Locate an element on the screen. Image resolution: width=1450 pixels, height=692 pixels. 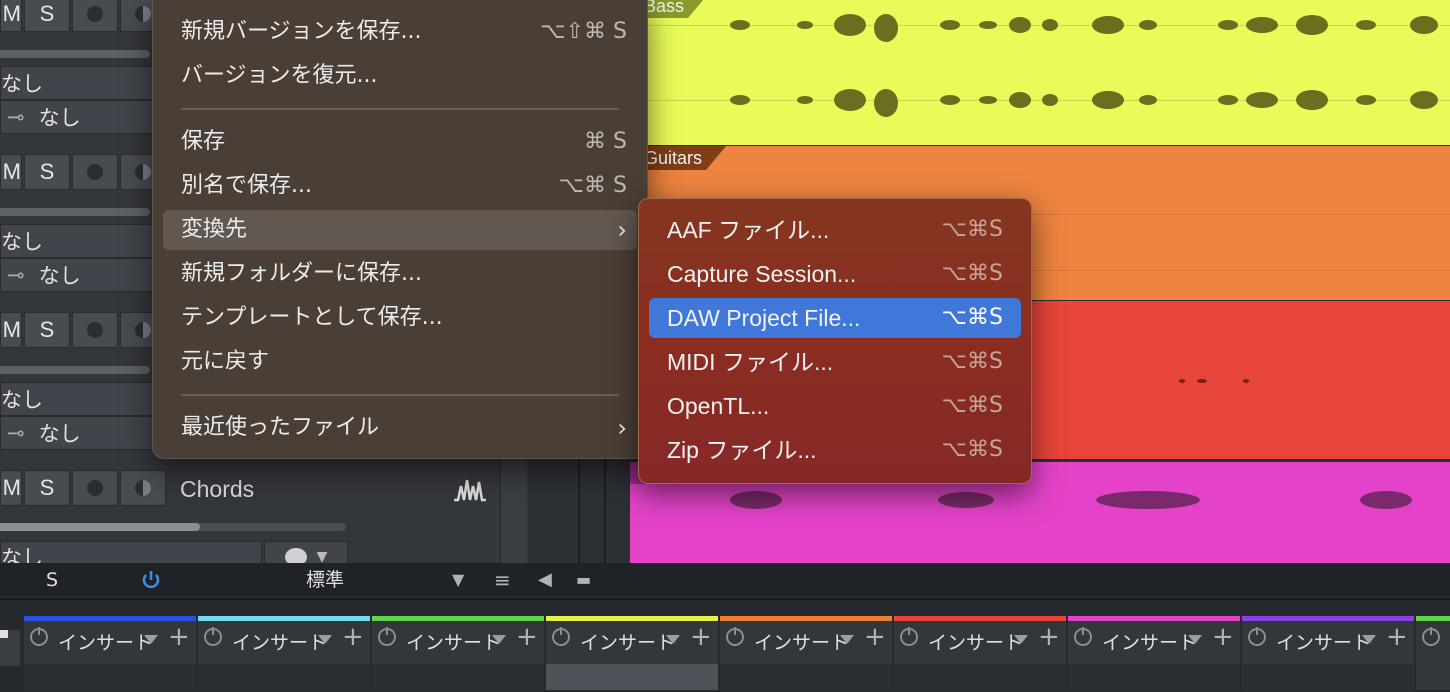
preset-select: 標準 is located at coordinates (325, 580).